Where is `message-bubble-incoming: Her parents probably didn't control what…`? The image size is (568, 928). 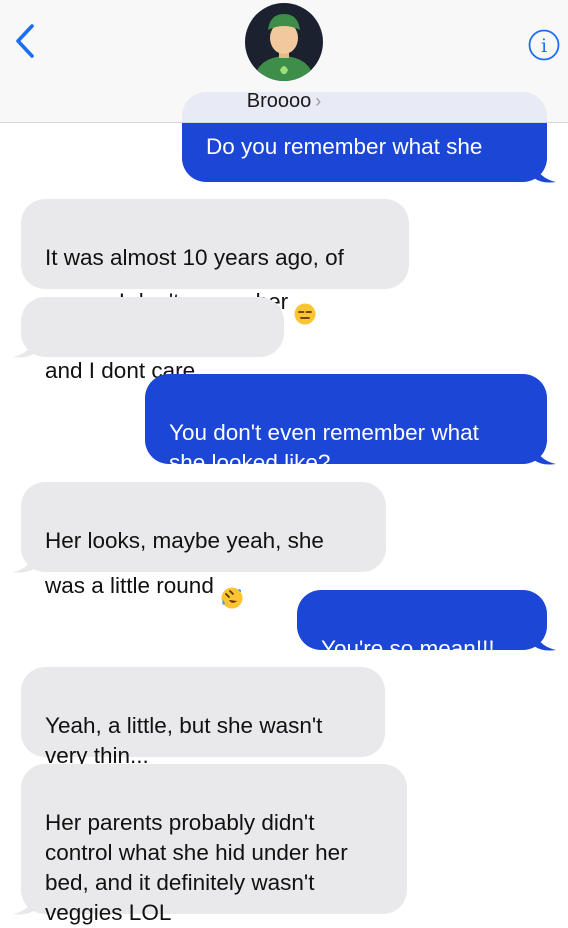 message-bubble-incoming: Her parents probably didn't control what… is located at coordinates (214, 844).